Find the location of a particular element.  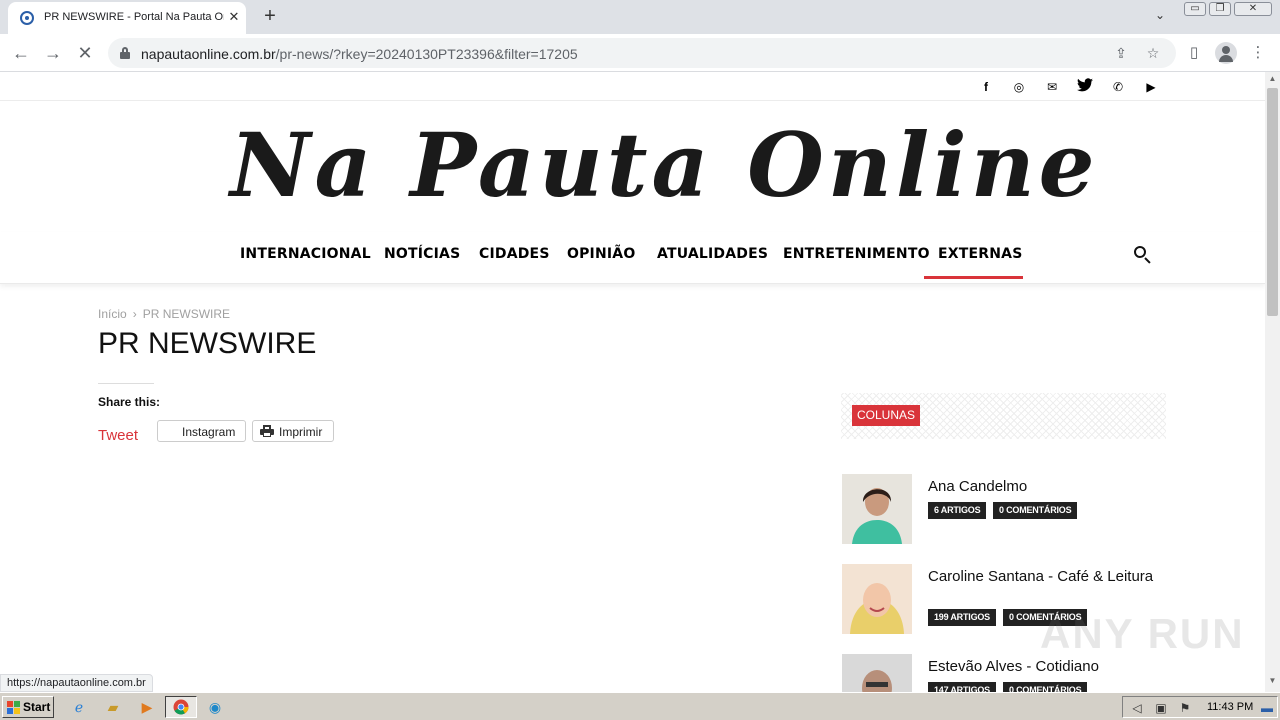

internet-explorer-icon: ℯ is located at coordinates (79, 707).